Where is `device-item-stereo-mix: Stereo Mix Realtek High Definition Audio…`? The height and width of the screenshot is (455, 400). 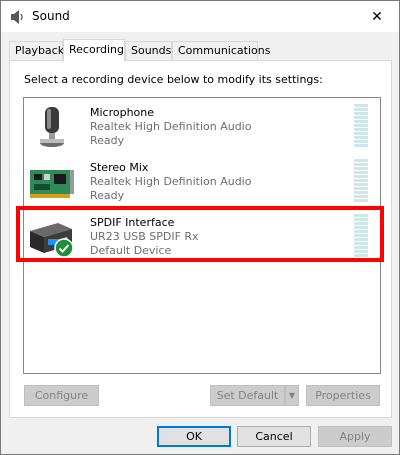
device-item-stereo-mix: Stereo Mix Realtek High Definition Audio… is located at coordinates (202, 181).